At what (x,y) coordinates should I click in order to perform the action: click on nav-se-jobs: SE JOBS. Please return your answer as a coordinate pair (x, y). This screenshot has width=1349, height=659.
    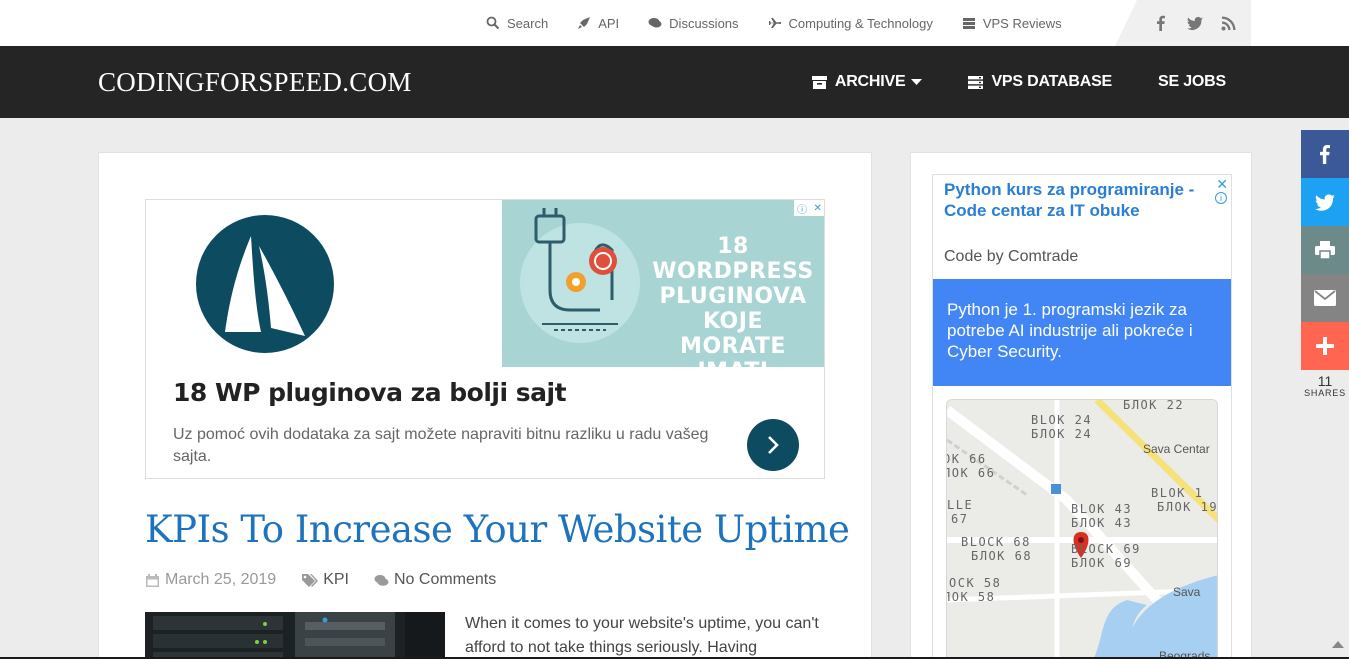
    Looking at the image, I should click on (1192, 82).